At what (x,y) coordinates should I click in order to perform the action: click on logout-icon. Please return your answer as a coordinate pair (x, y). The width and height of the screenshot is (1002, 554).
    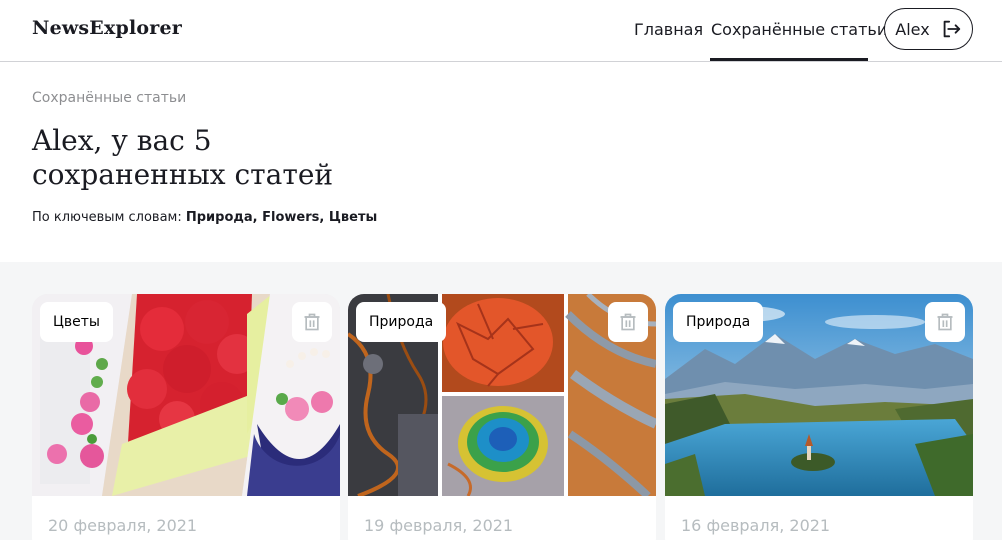
    Looking at the image, I should click on (951, 29).